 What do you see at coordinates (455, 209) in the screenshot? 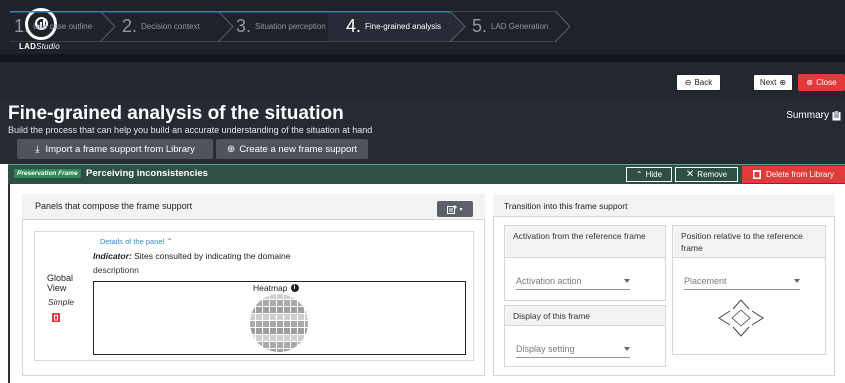
I see `add-panel-button: ▾` at bounding box center [455, 209].